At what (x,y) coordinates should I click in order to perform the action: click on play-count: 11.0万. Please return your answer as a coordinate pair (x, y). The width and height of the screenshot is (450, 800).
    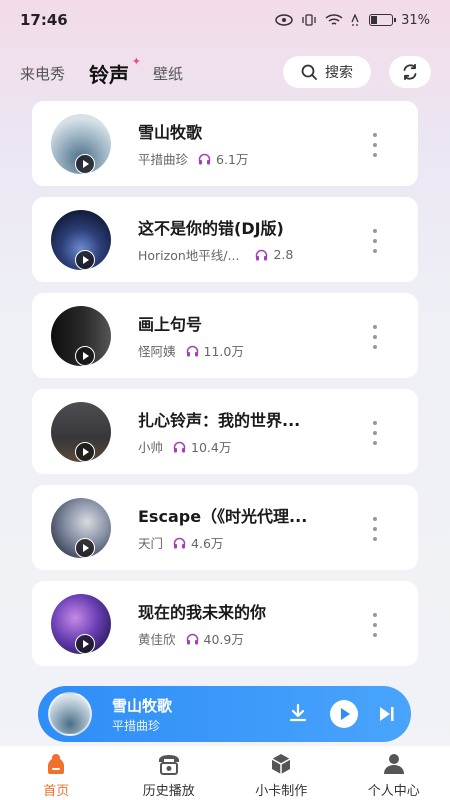
    Looking at the image, I should click on (223, 351).